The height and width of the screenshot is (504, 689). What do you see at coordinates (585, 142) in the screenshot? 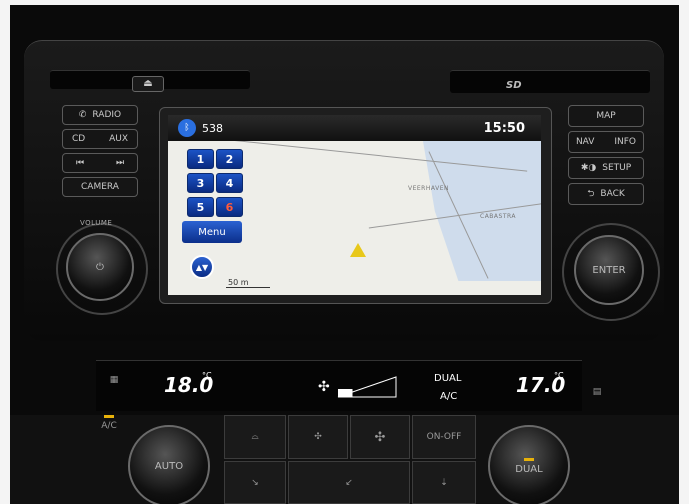
I see `nav-label: NAV` at bounding box center [585, 142].